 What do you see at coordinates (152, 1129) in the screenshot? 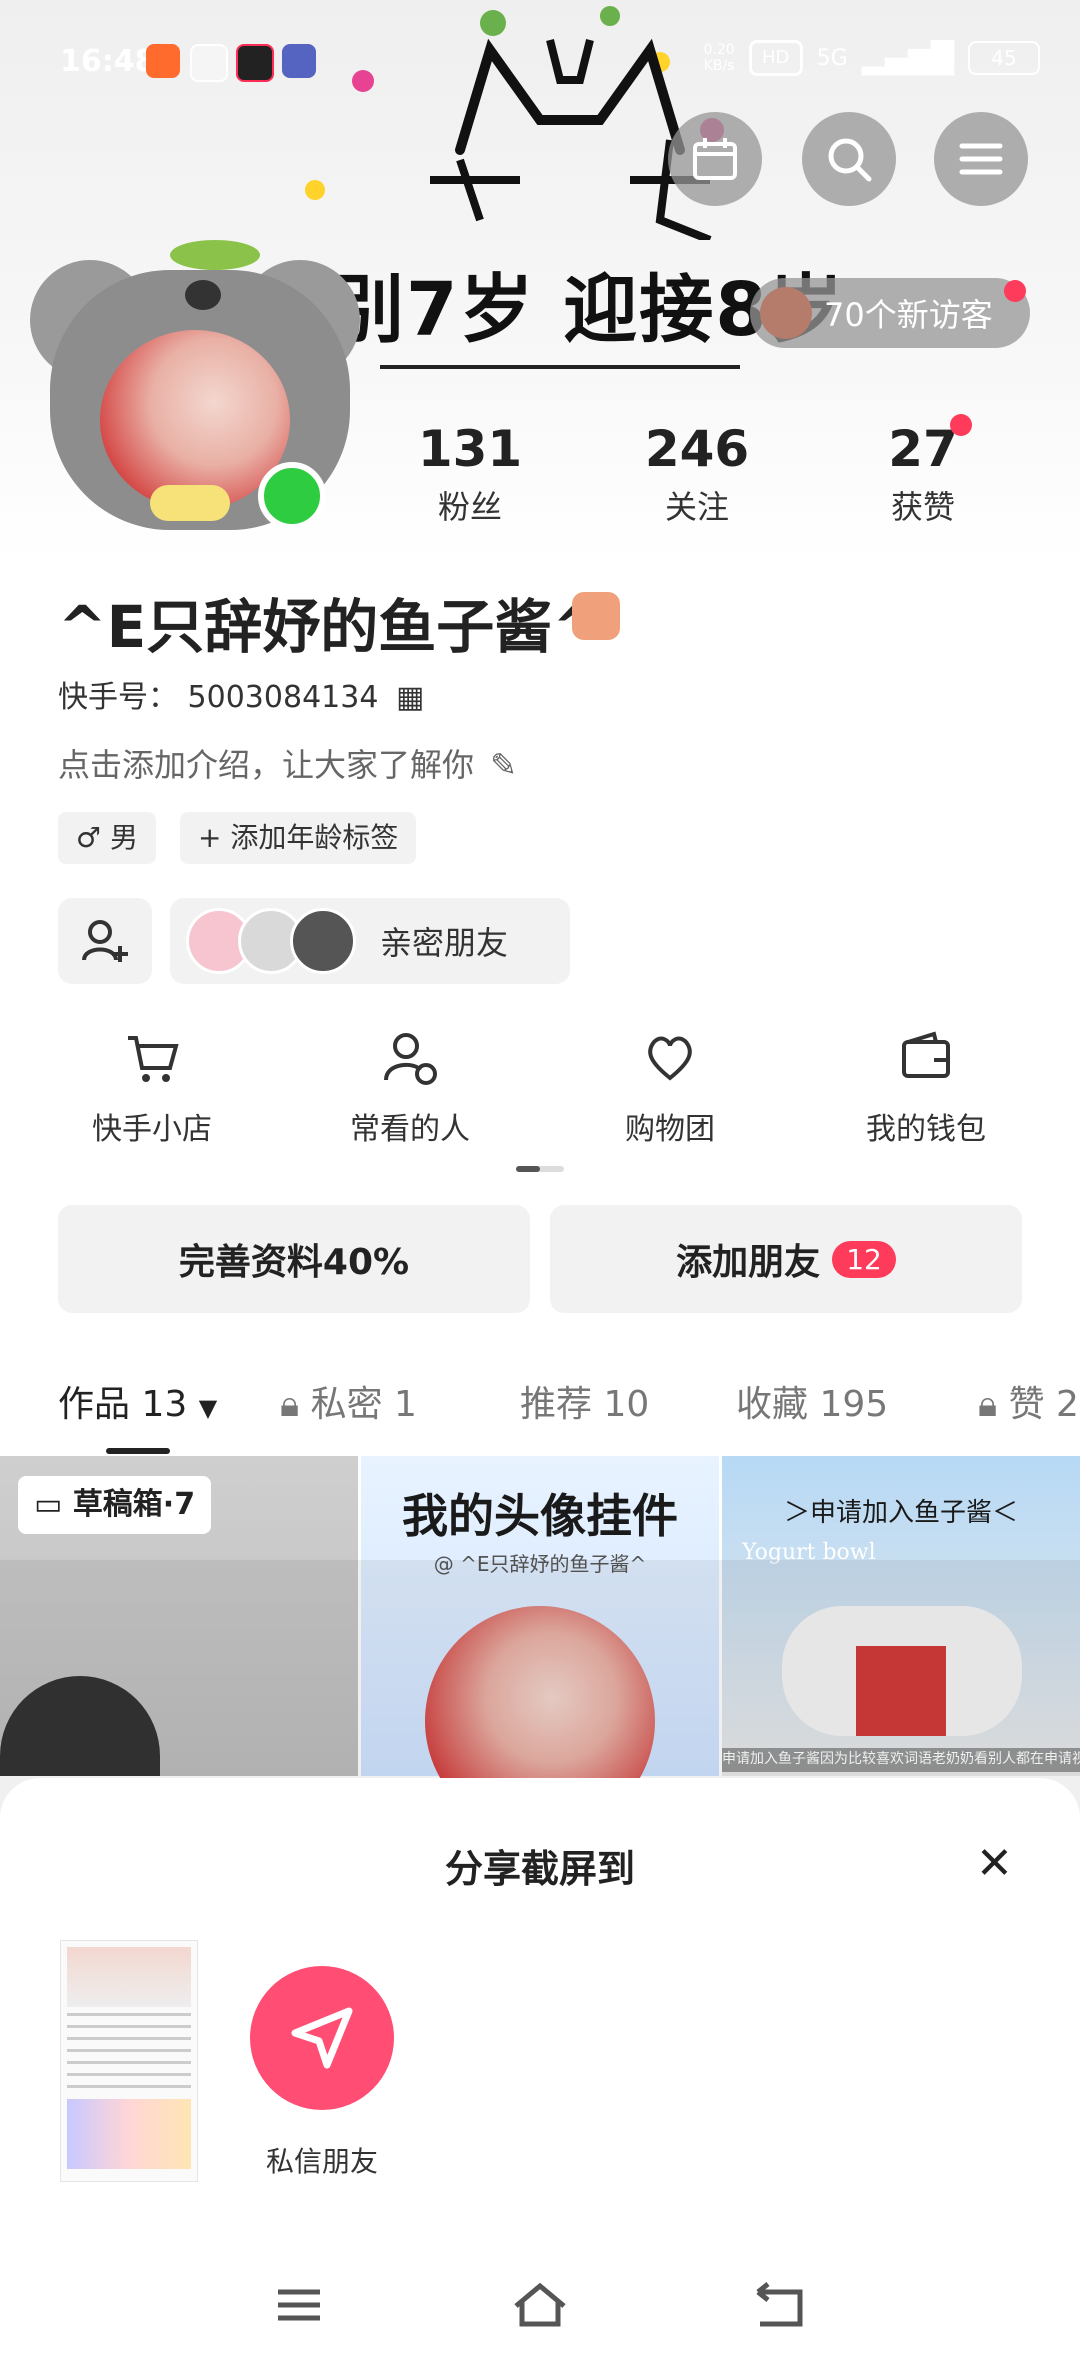
I see `kuaishou-shop-label: 快手小店` at bounding box center [152, 1129].